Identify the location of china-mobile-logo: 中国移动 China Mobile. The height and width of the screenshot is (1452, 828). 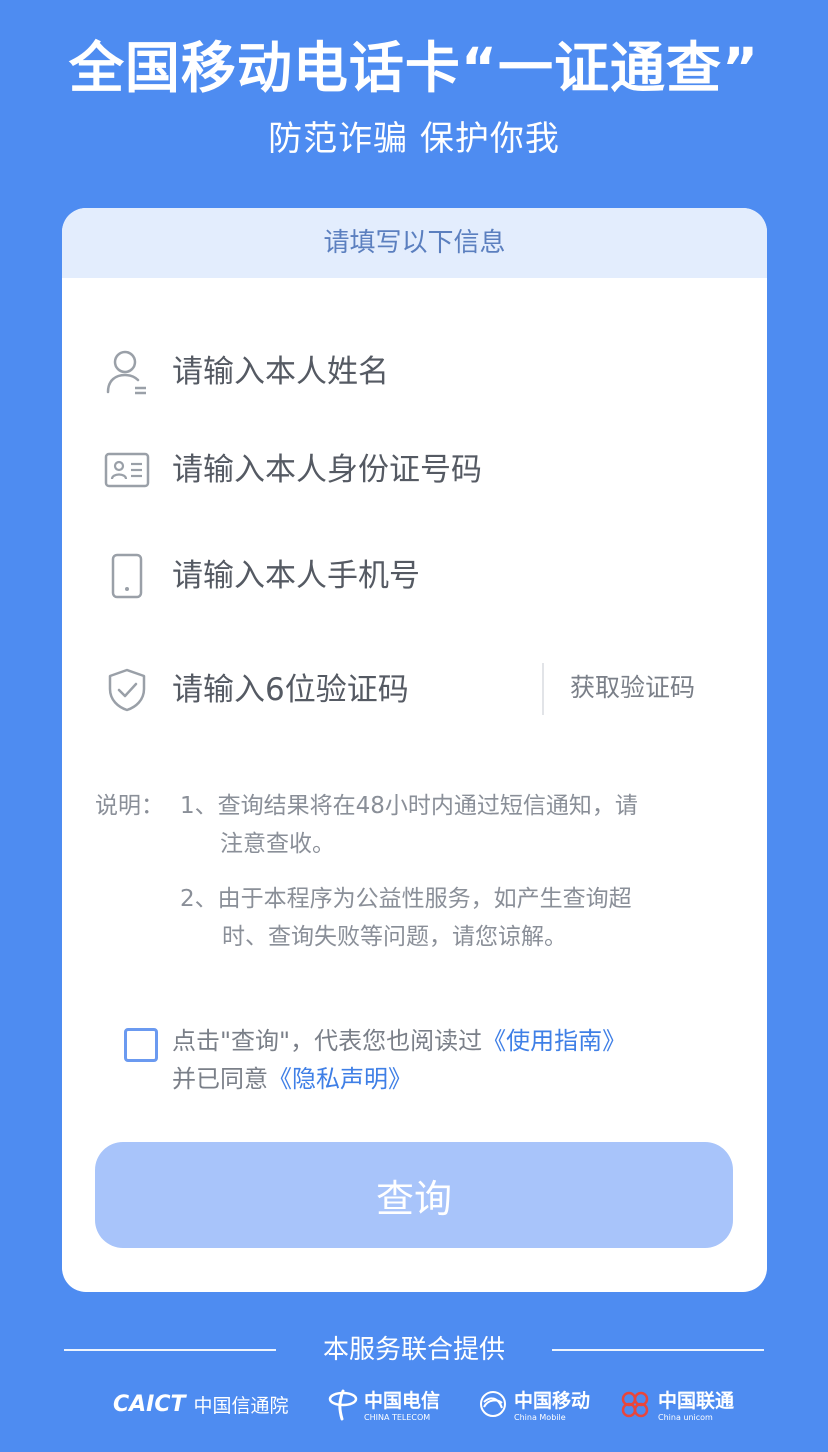
(534, 1404).